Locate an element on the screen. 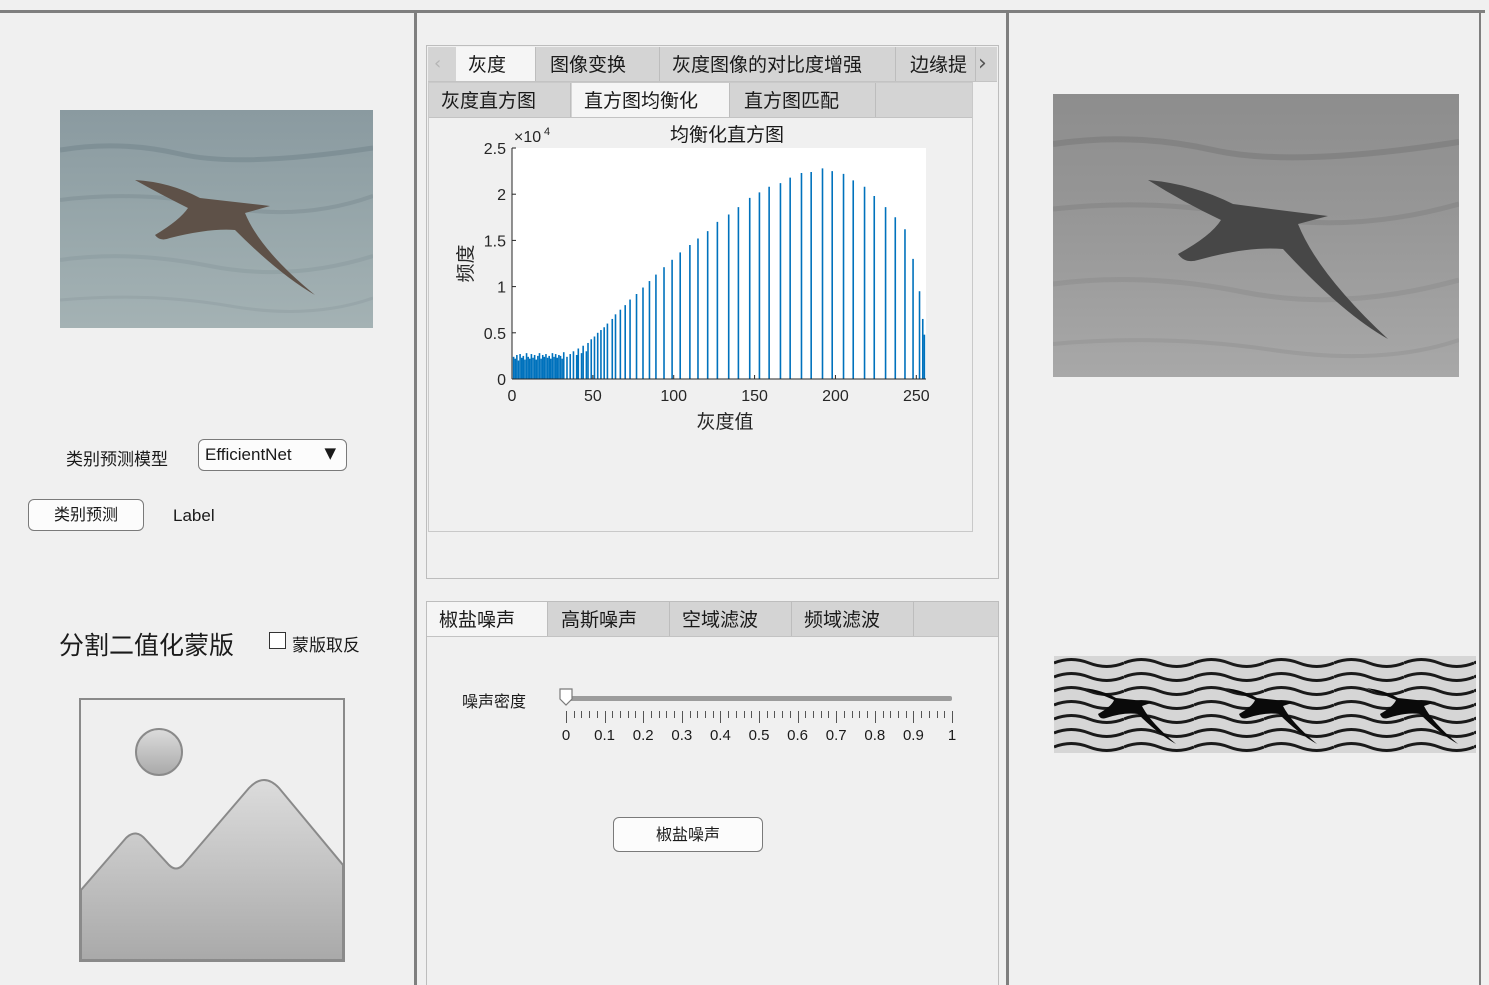  tab-gaussian-noise: 高斯噪声 is located at coordinates (609, 619).